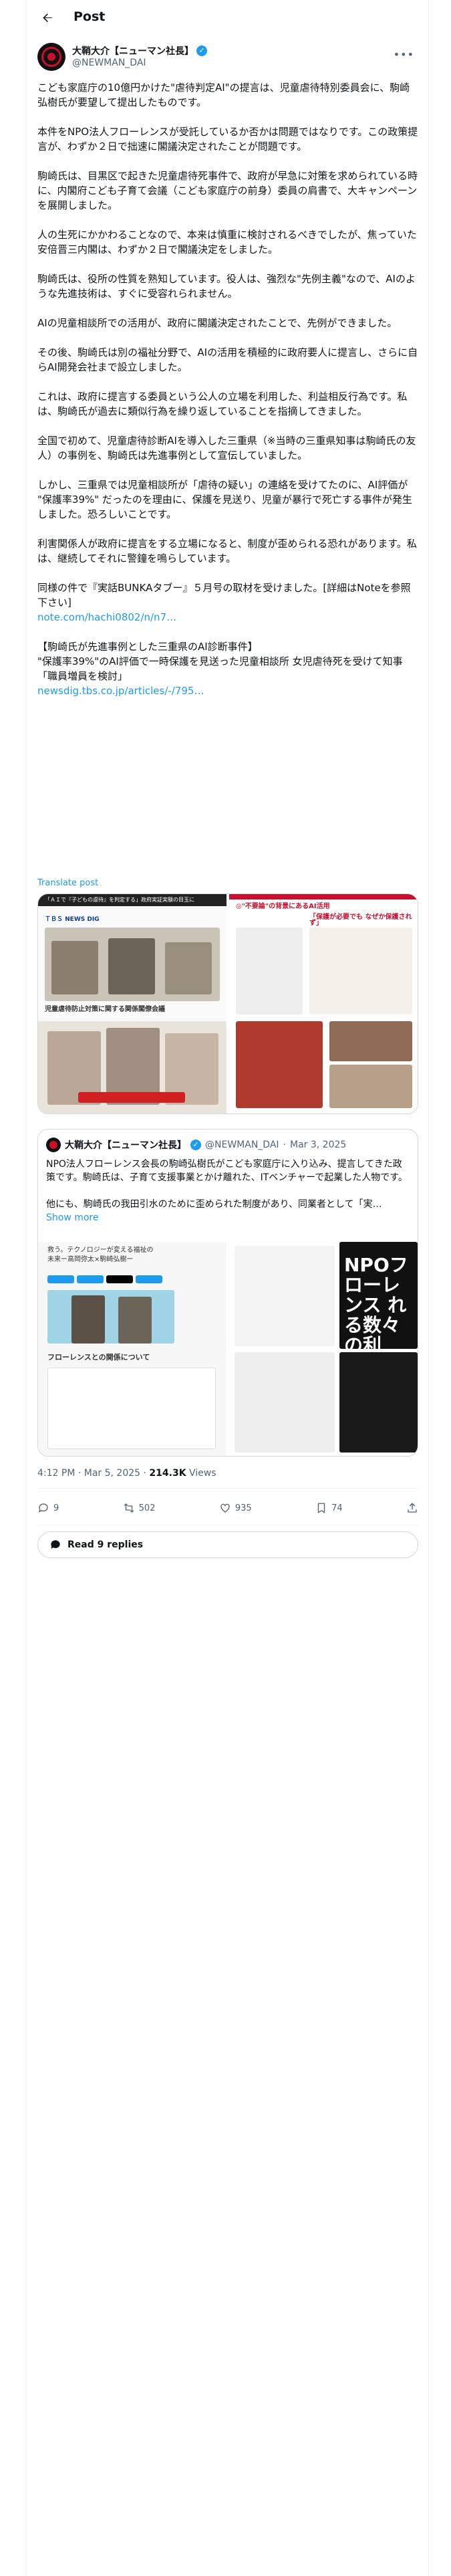 Image resolution: width=451 pixels, height=2576 pixels. I want to click on share-button, so click(412, 1508).